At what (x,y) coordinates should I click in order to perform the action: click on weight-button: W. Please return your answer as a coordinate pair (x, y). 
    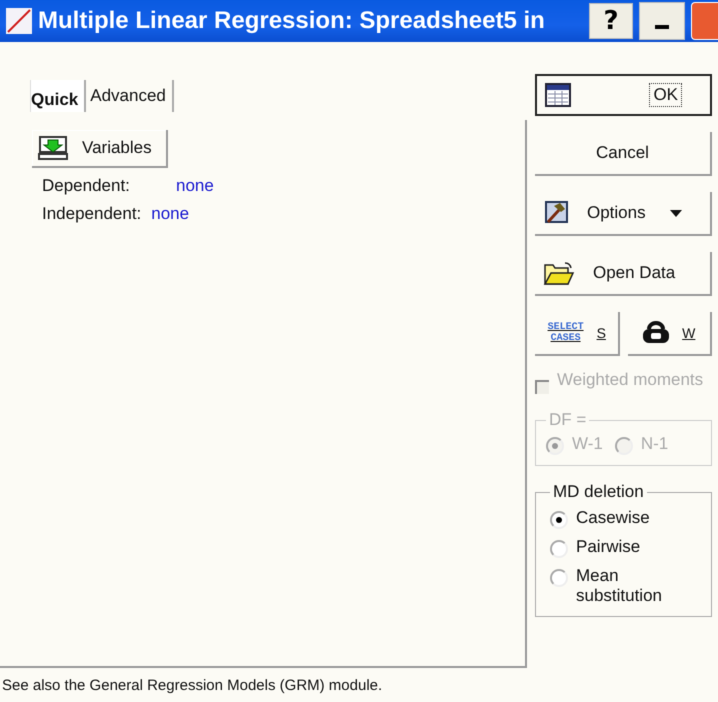
    Looking at the image, I should click on (670, 334).